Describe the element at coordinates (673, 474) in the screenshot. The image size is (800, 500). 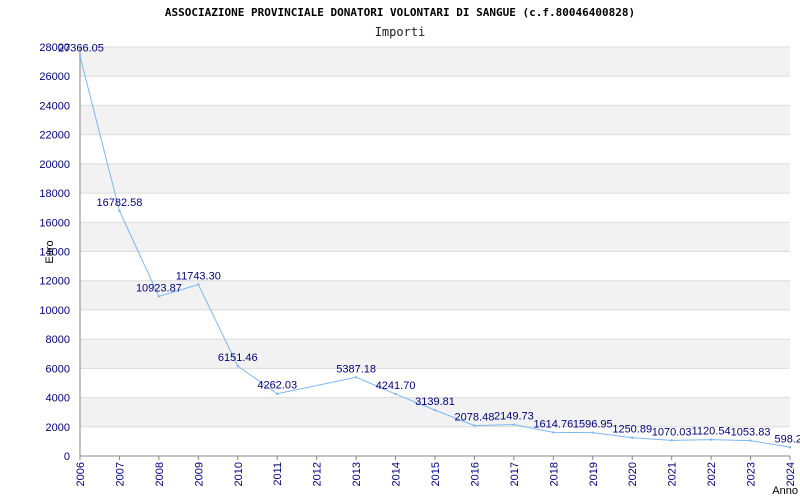
I see `x-tick-label: 2021` at that location.